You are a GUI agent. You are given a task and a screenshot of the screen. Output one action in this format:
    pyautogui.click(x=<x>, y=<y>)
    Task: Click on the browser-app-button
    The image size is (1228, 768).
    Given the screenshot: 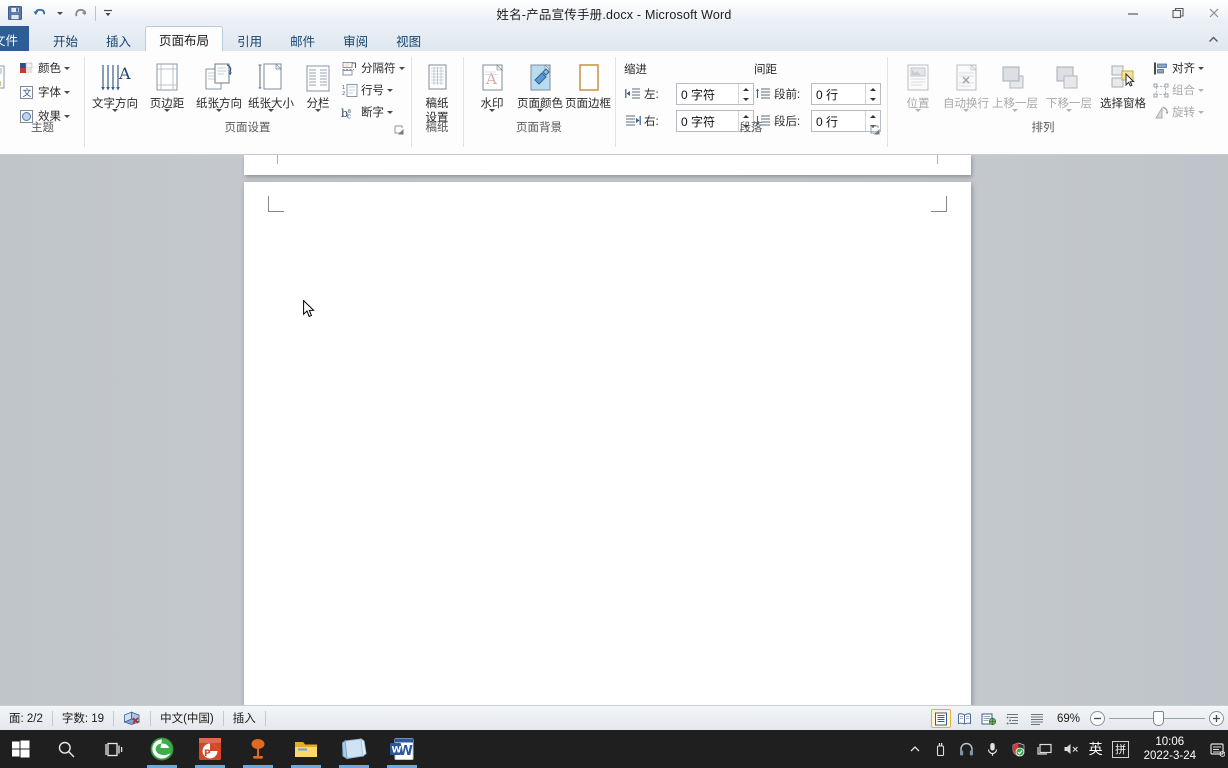 What is the action you would take?
    pyautogui.click(x=162, y=749)
    